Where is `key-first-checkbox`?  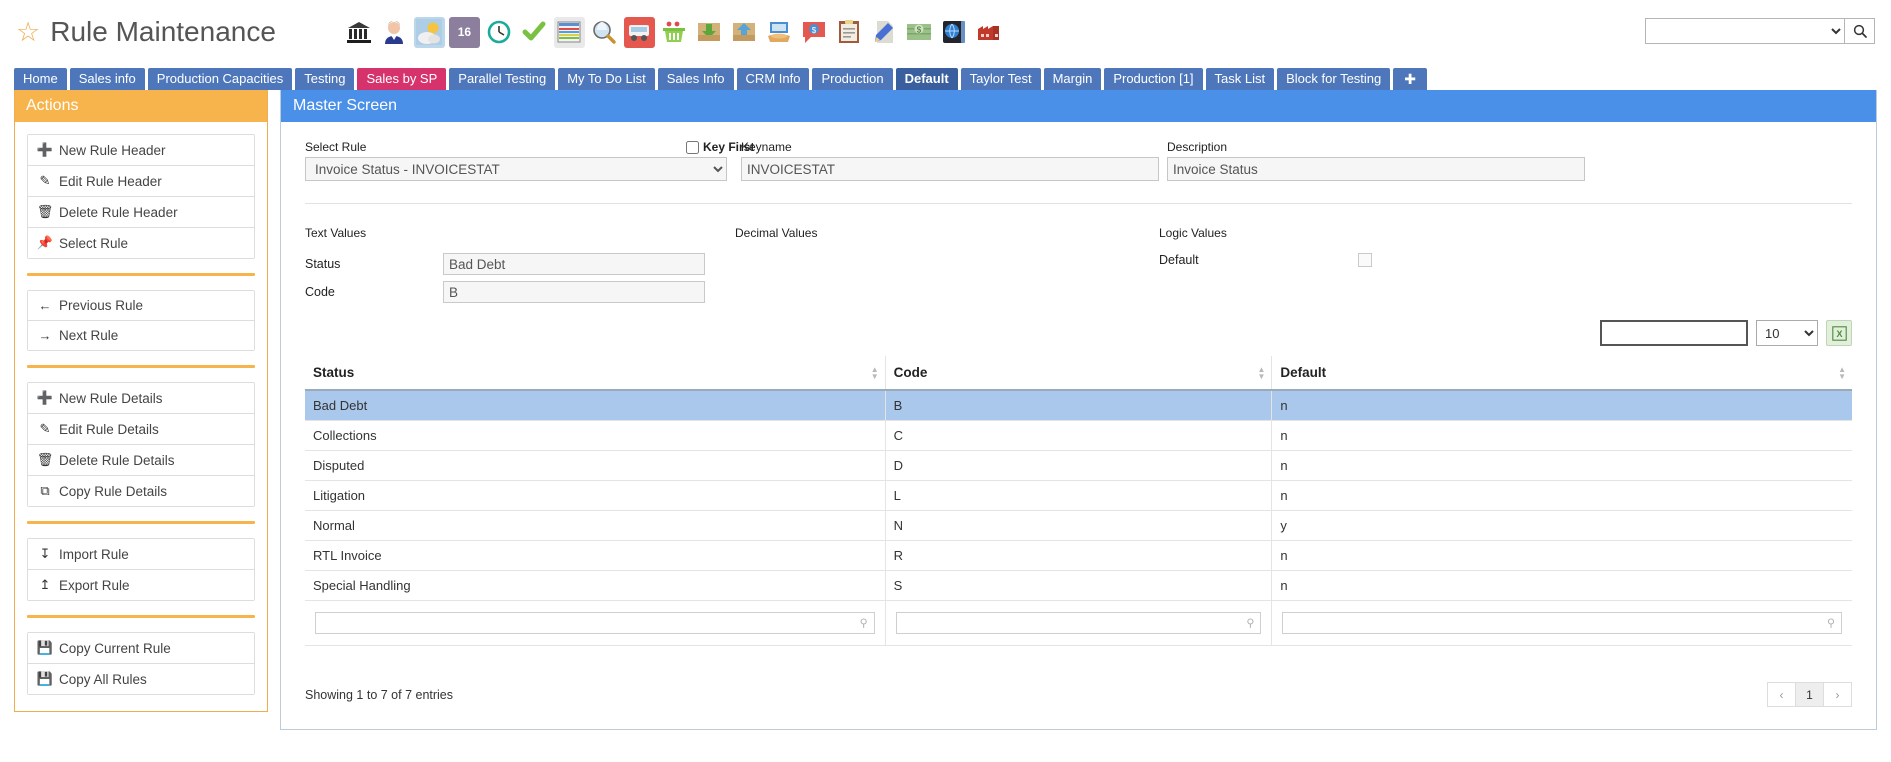
key-first-checkbox is located at coordinates (692, 147).